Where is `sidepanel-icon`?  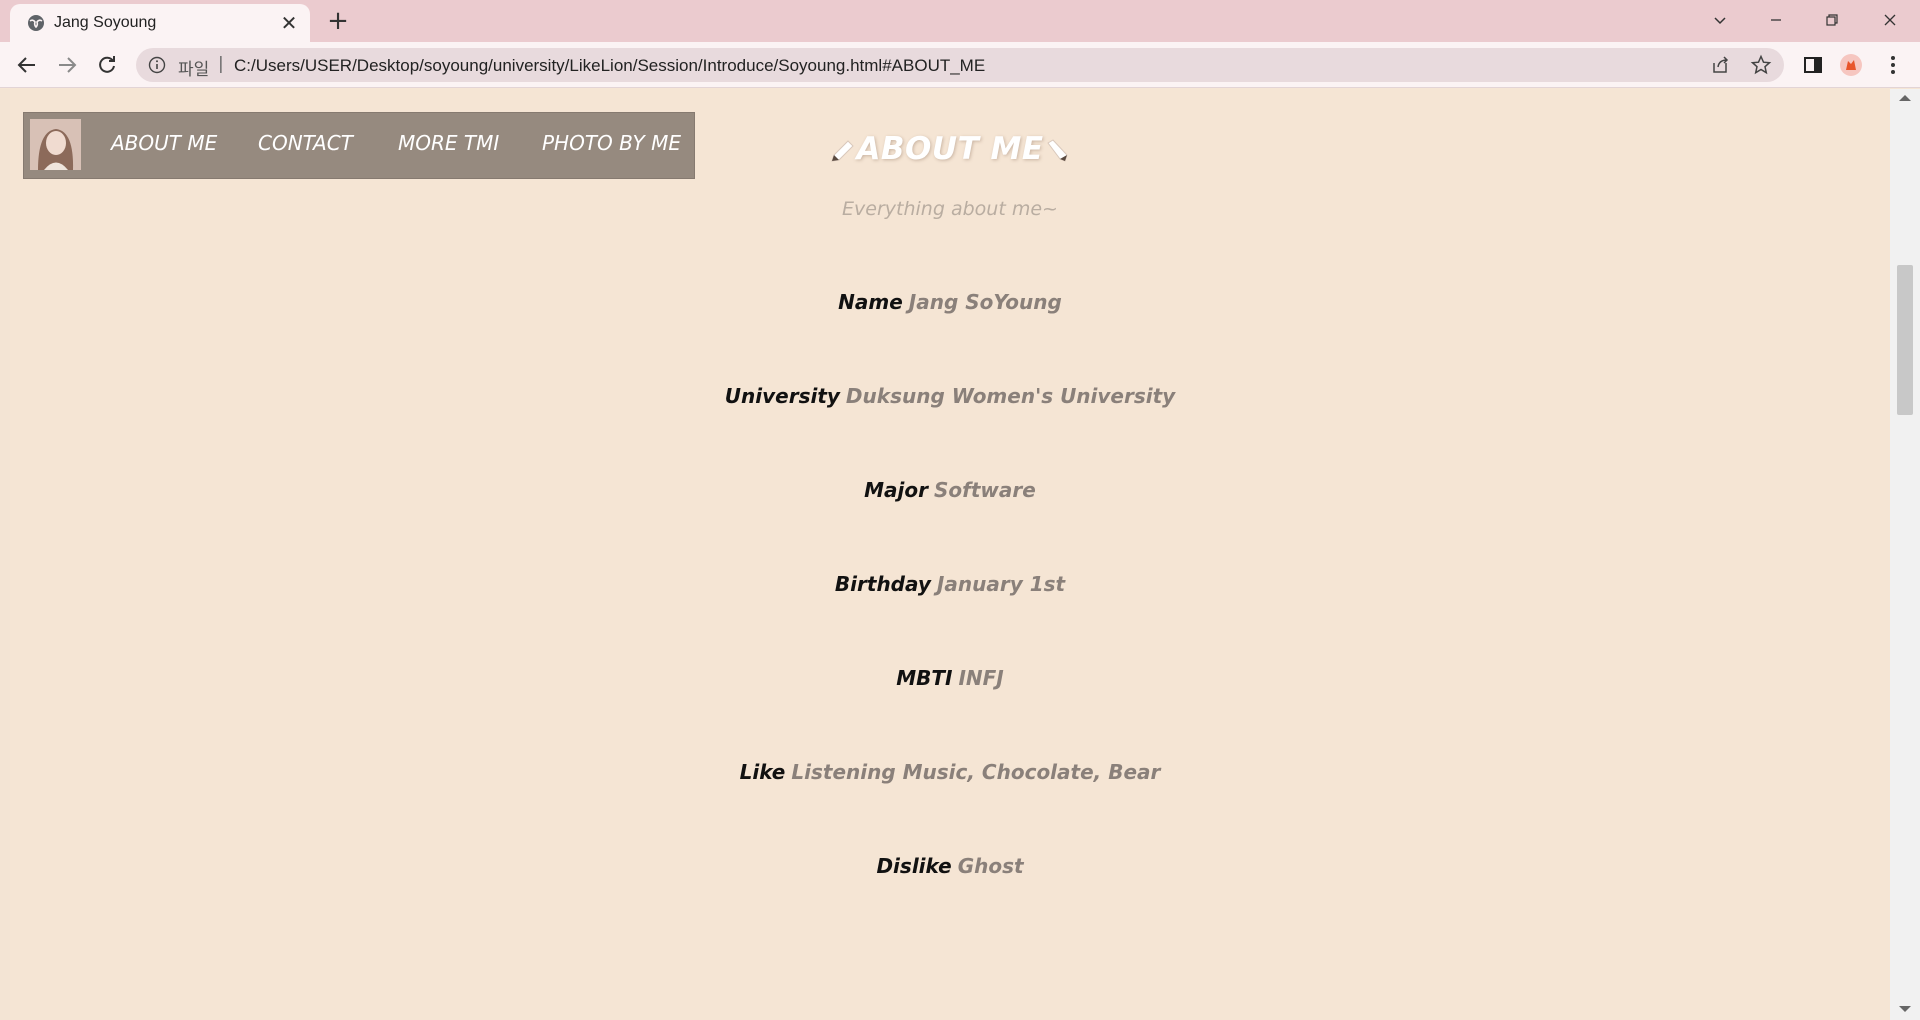 sidepanel-icon is located at coordinates (1813, 65).